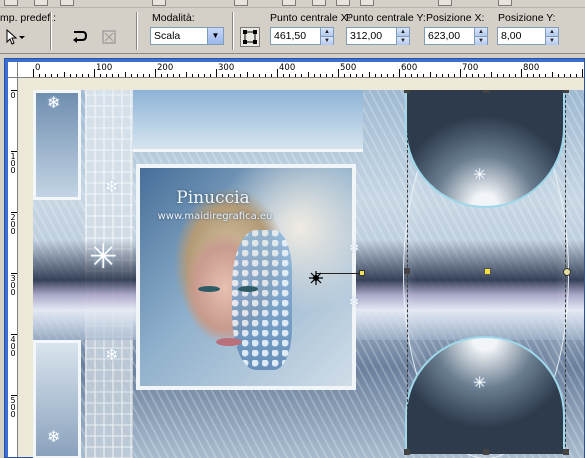  I want to click on ruler-v-label: 300, so click(13, 285).